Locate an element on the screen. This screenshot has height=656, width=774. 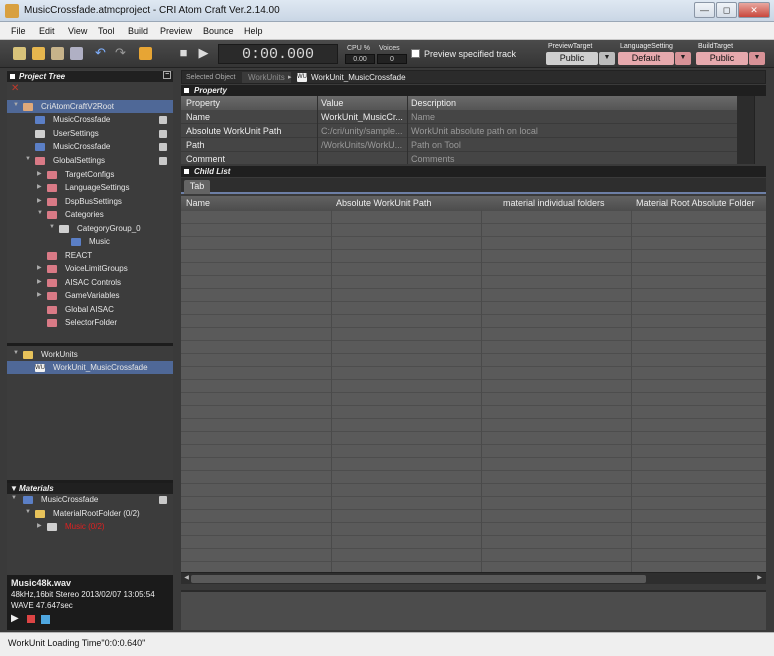
menu-bounce: Bounce is located at coordinates (218, 31).